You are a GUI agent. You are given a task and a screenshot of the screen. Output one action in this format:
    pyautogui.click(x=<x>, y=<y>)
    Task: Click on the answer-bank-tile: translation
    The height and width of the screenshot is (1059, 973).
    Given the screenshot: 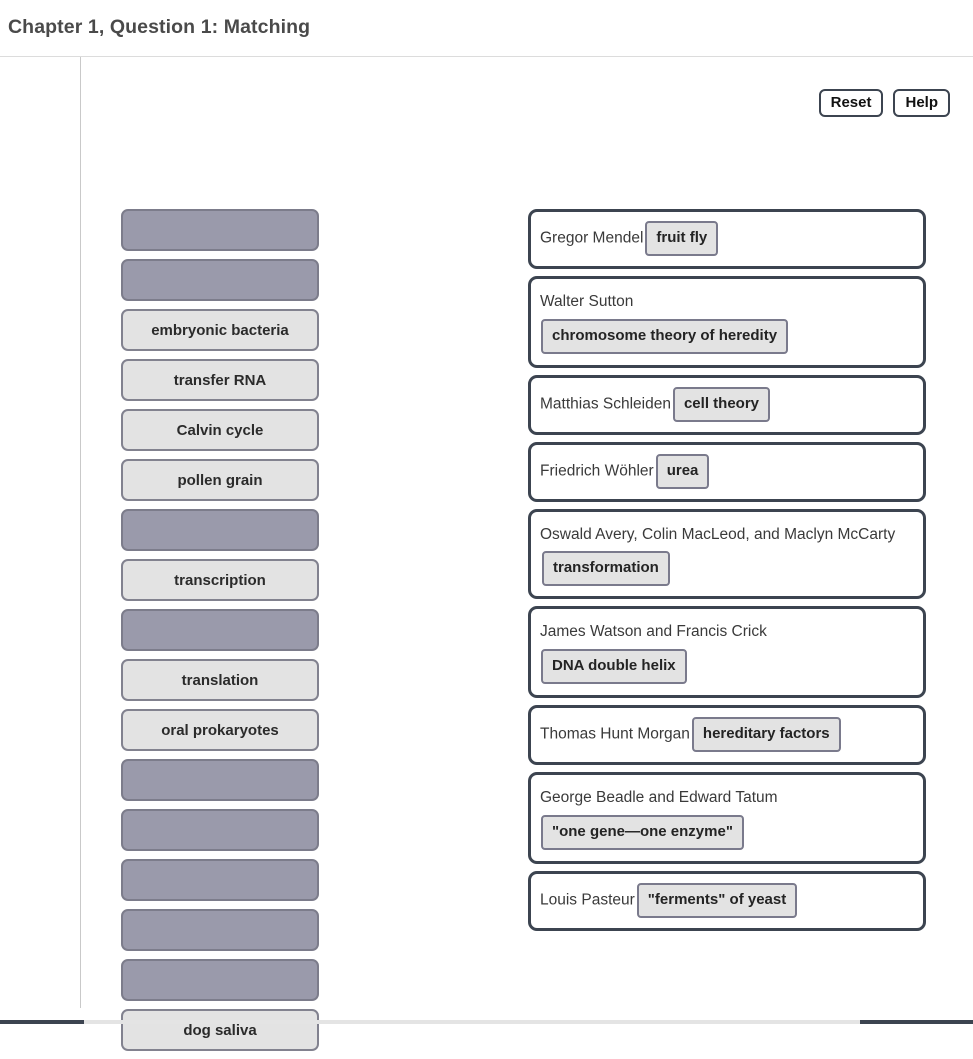 What is the action you would take?
    pyautogui.click(x=220, y=680)
    